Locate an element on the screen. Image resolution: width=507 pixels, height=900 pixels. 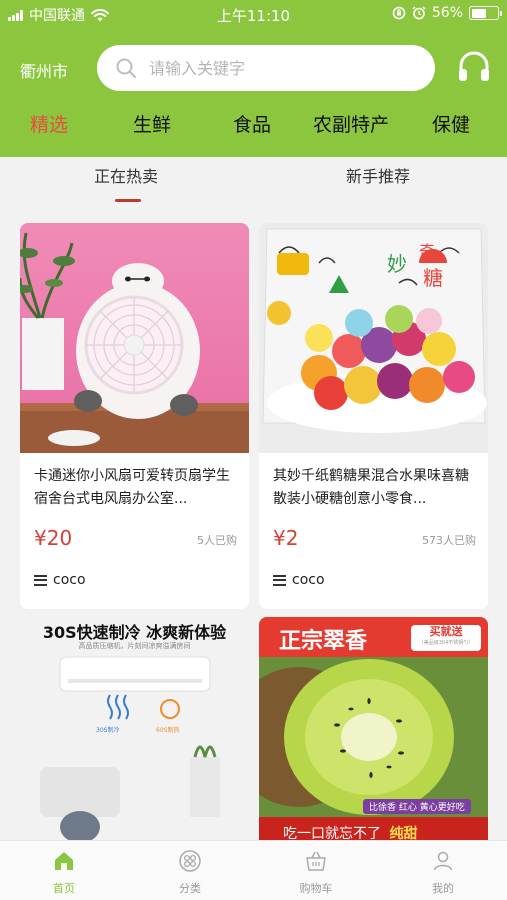
status-bar: 中国联通 上午11:10 56% is located at coordinates (253, 14).